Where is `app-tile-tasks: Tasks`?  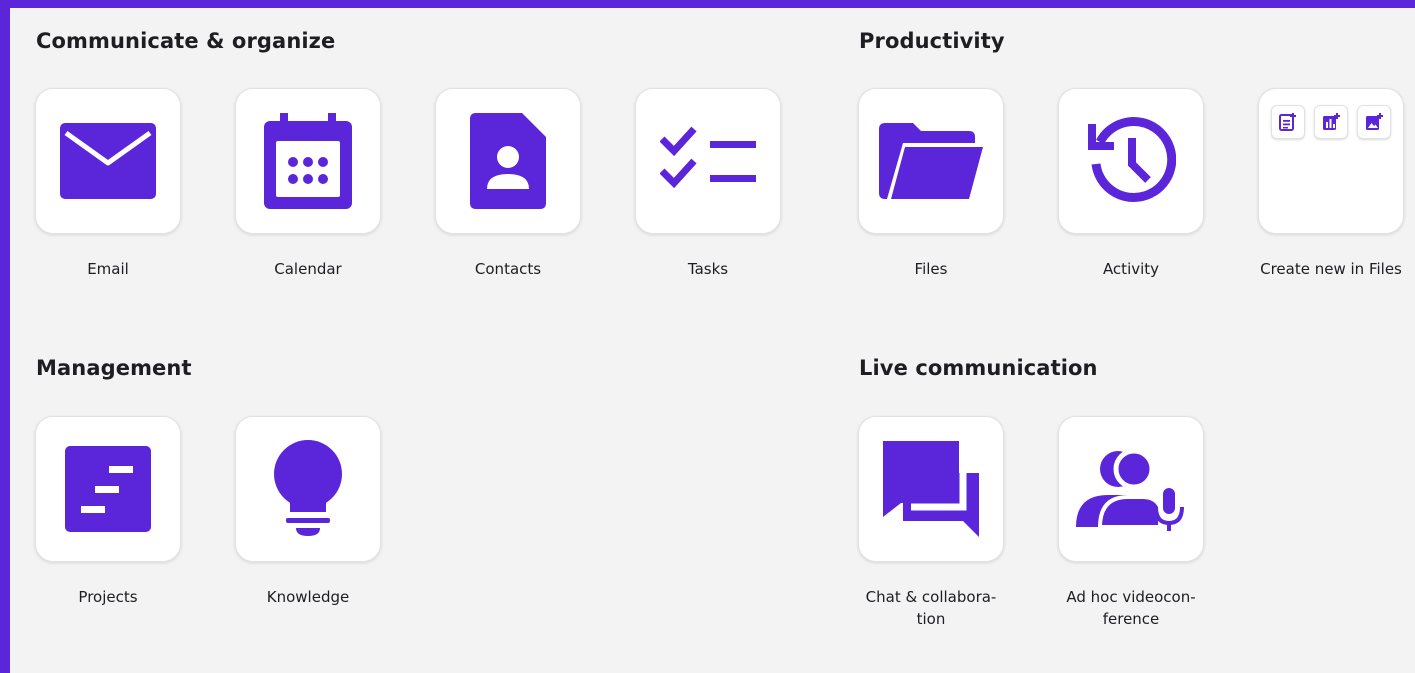 app-tile-tasks: Tasks is located at coordinates (708, 184).